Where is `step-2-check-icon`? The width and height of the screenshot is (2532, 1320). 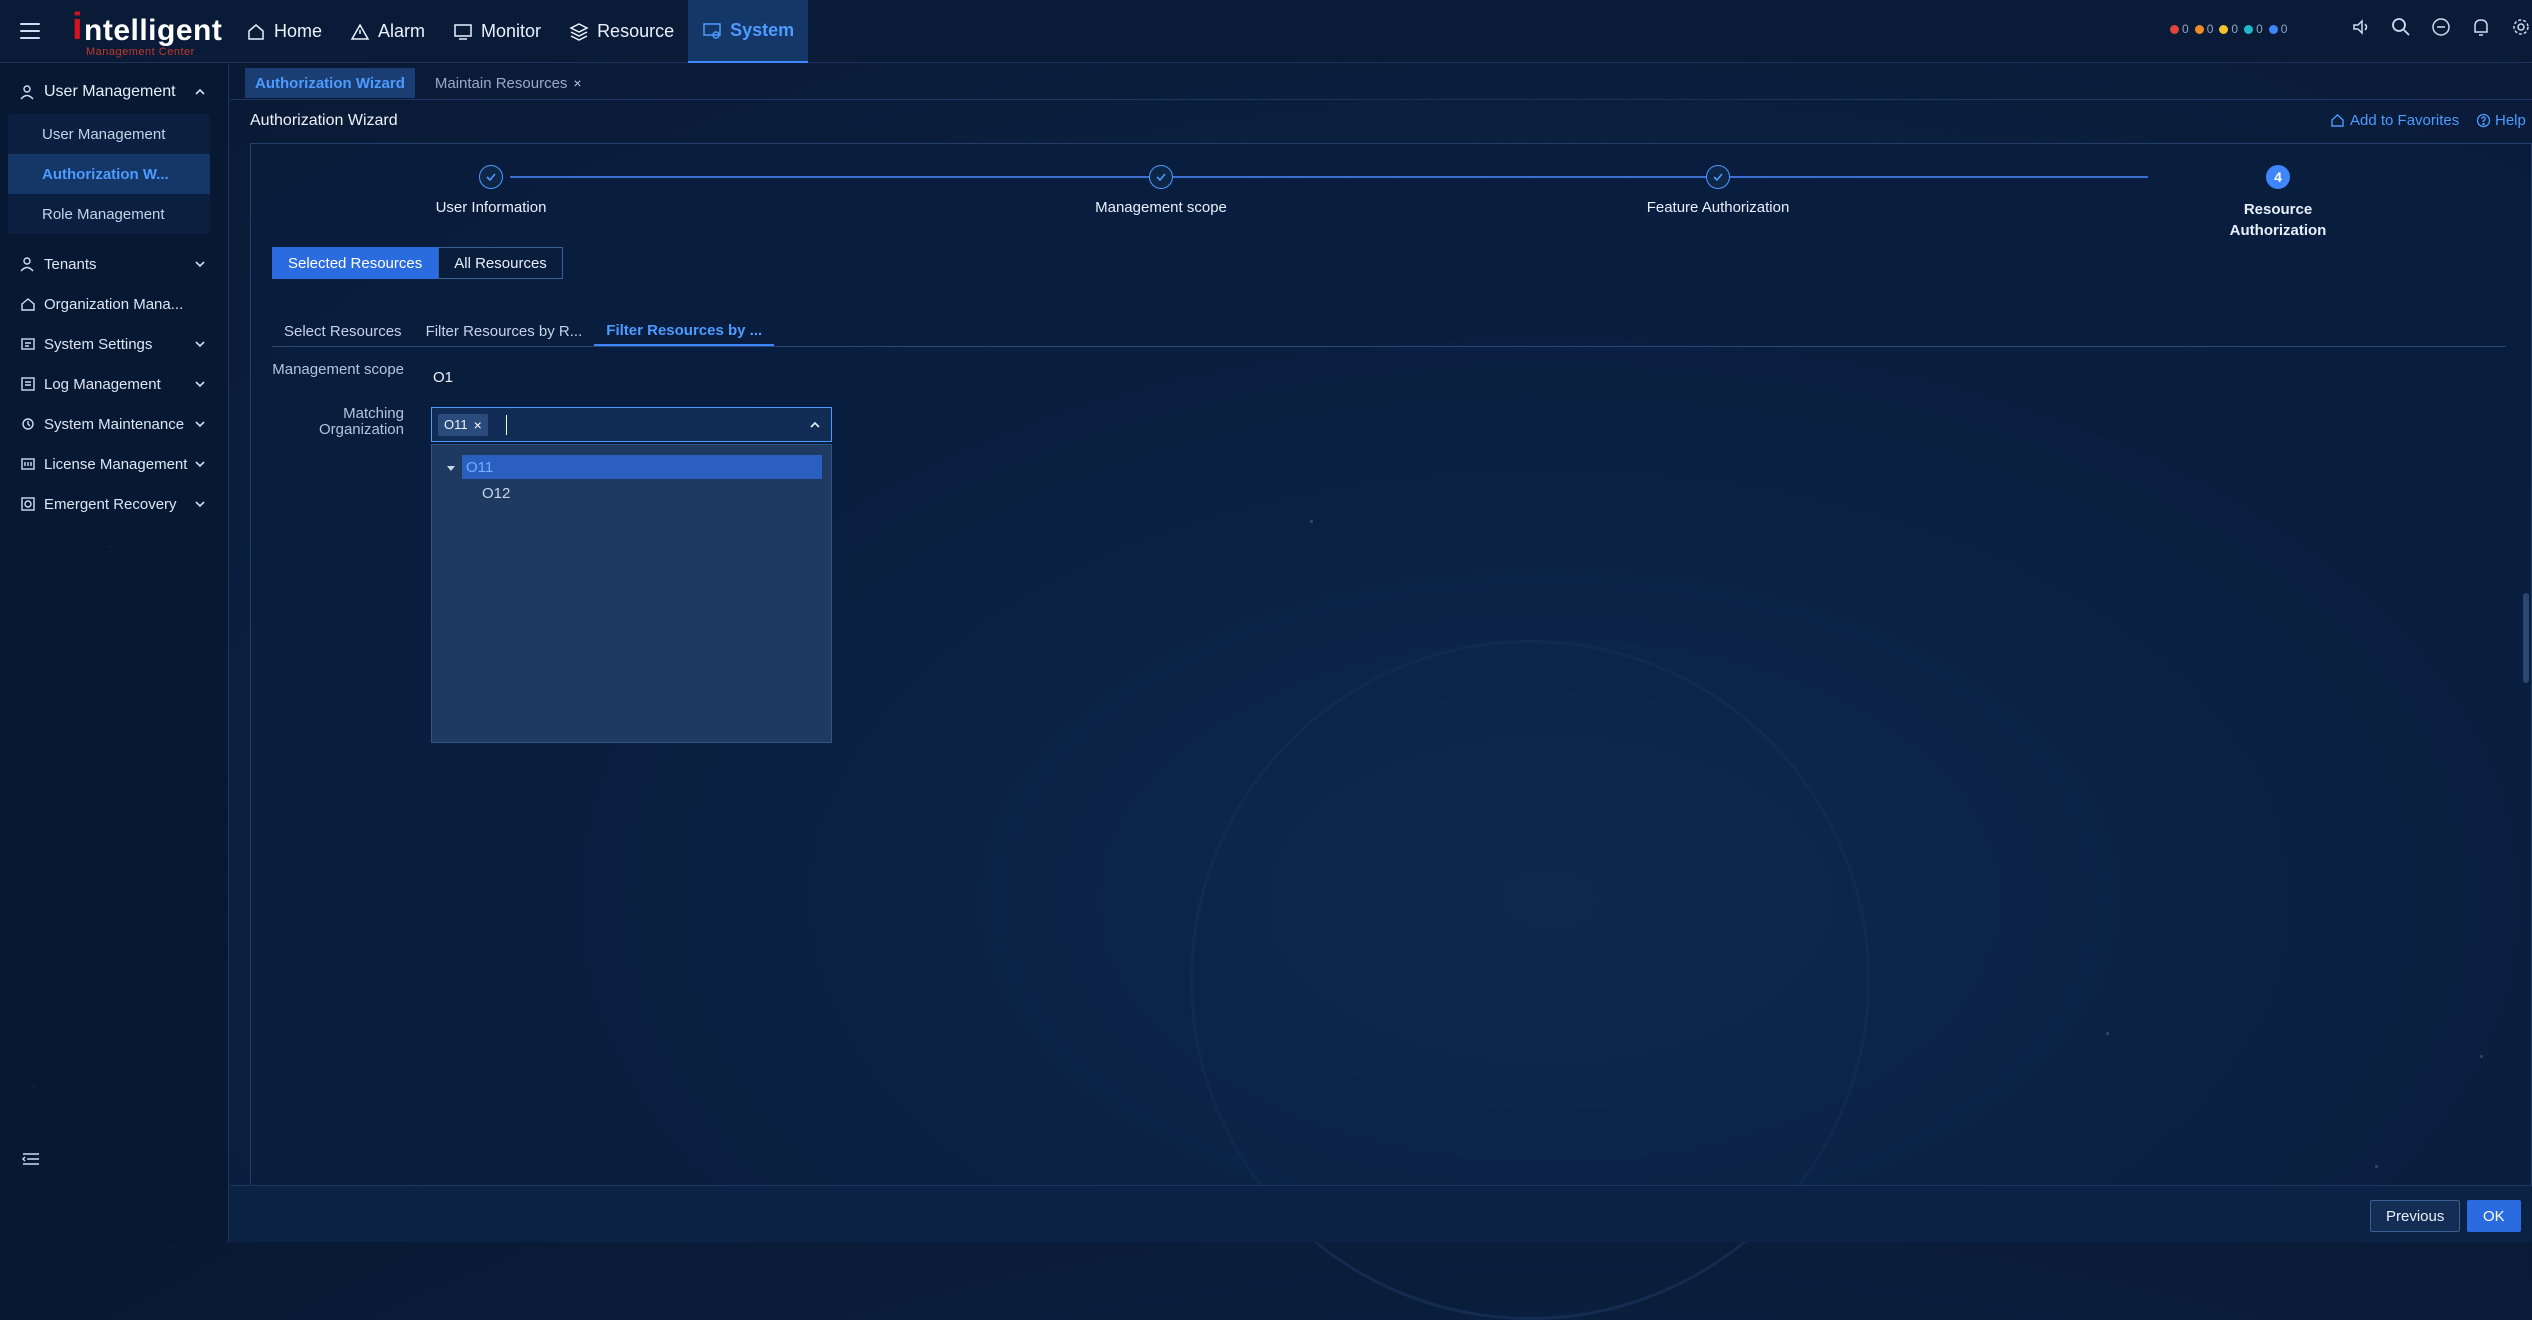
step-2-check-icon is located at coordinates (1161, 177).